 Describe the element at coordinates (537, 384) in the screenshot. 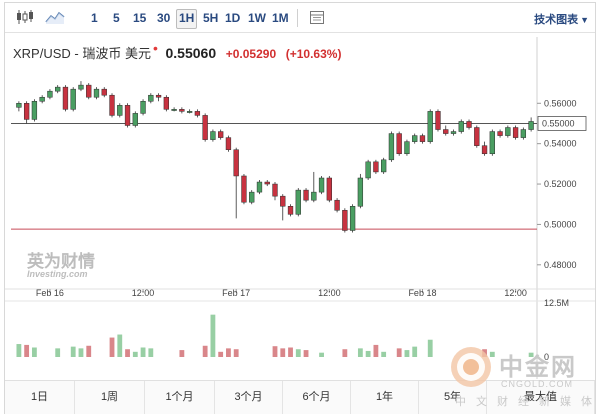

I see `cngold-url: CNGOLD.COM` at that location.